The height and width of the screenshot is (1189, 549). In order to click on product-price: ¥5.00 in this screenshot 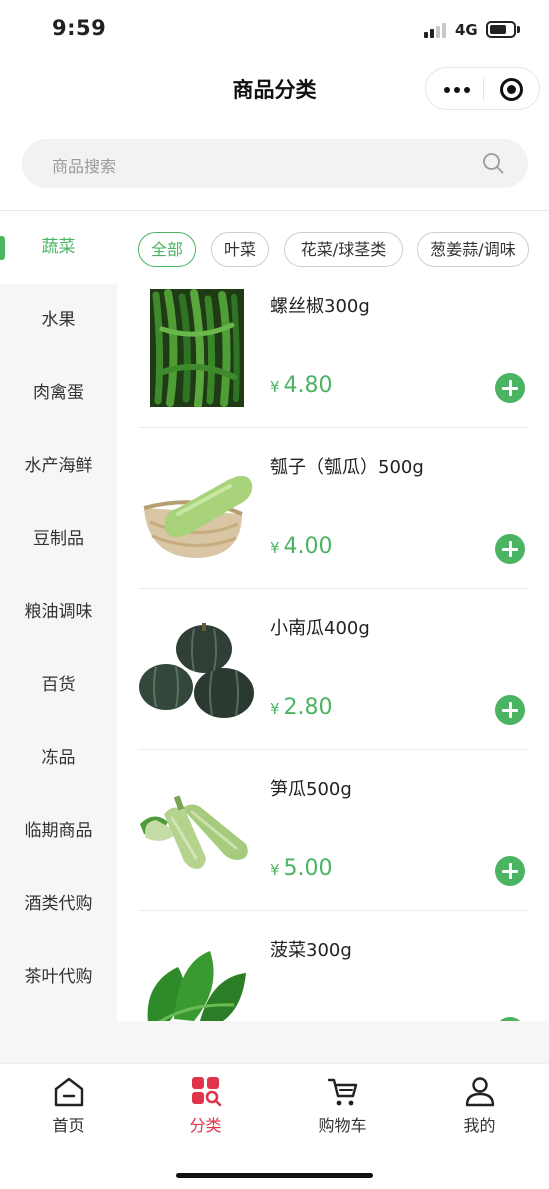, I will do `click(301, 868)`.